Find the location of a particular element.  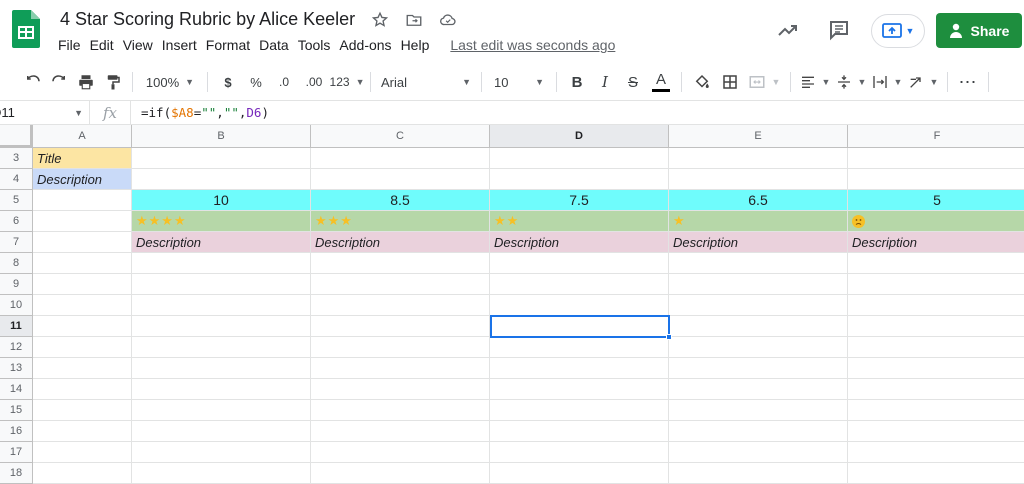

italic-button: I is located at coordinates (605, 82).